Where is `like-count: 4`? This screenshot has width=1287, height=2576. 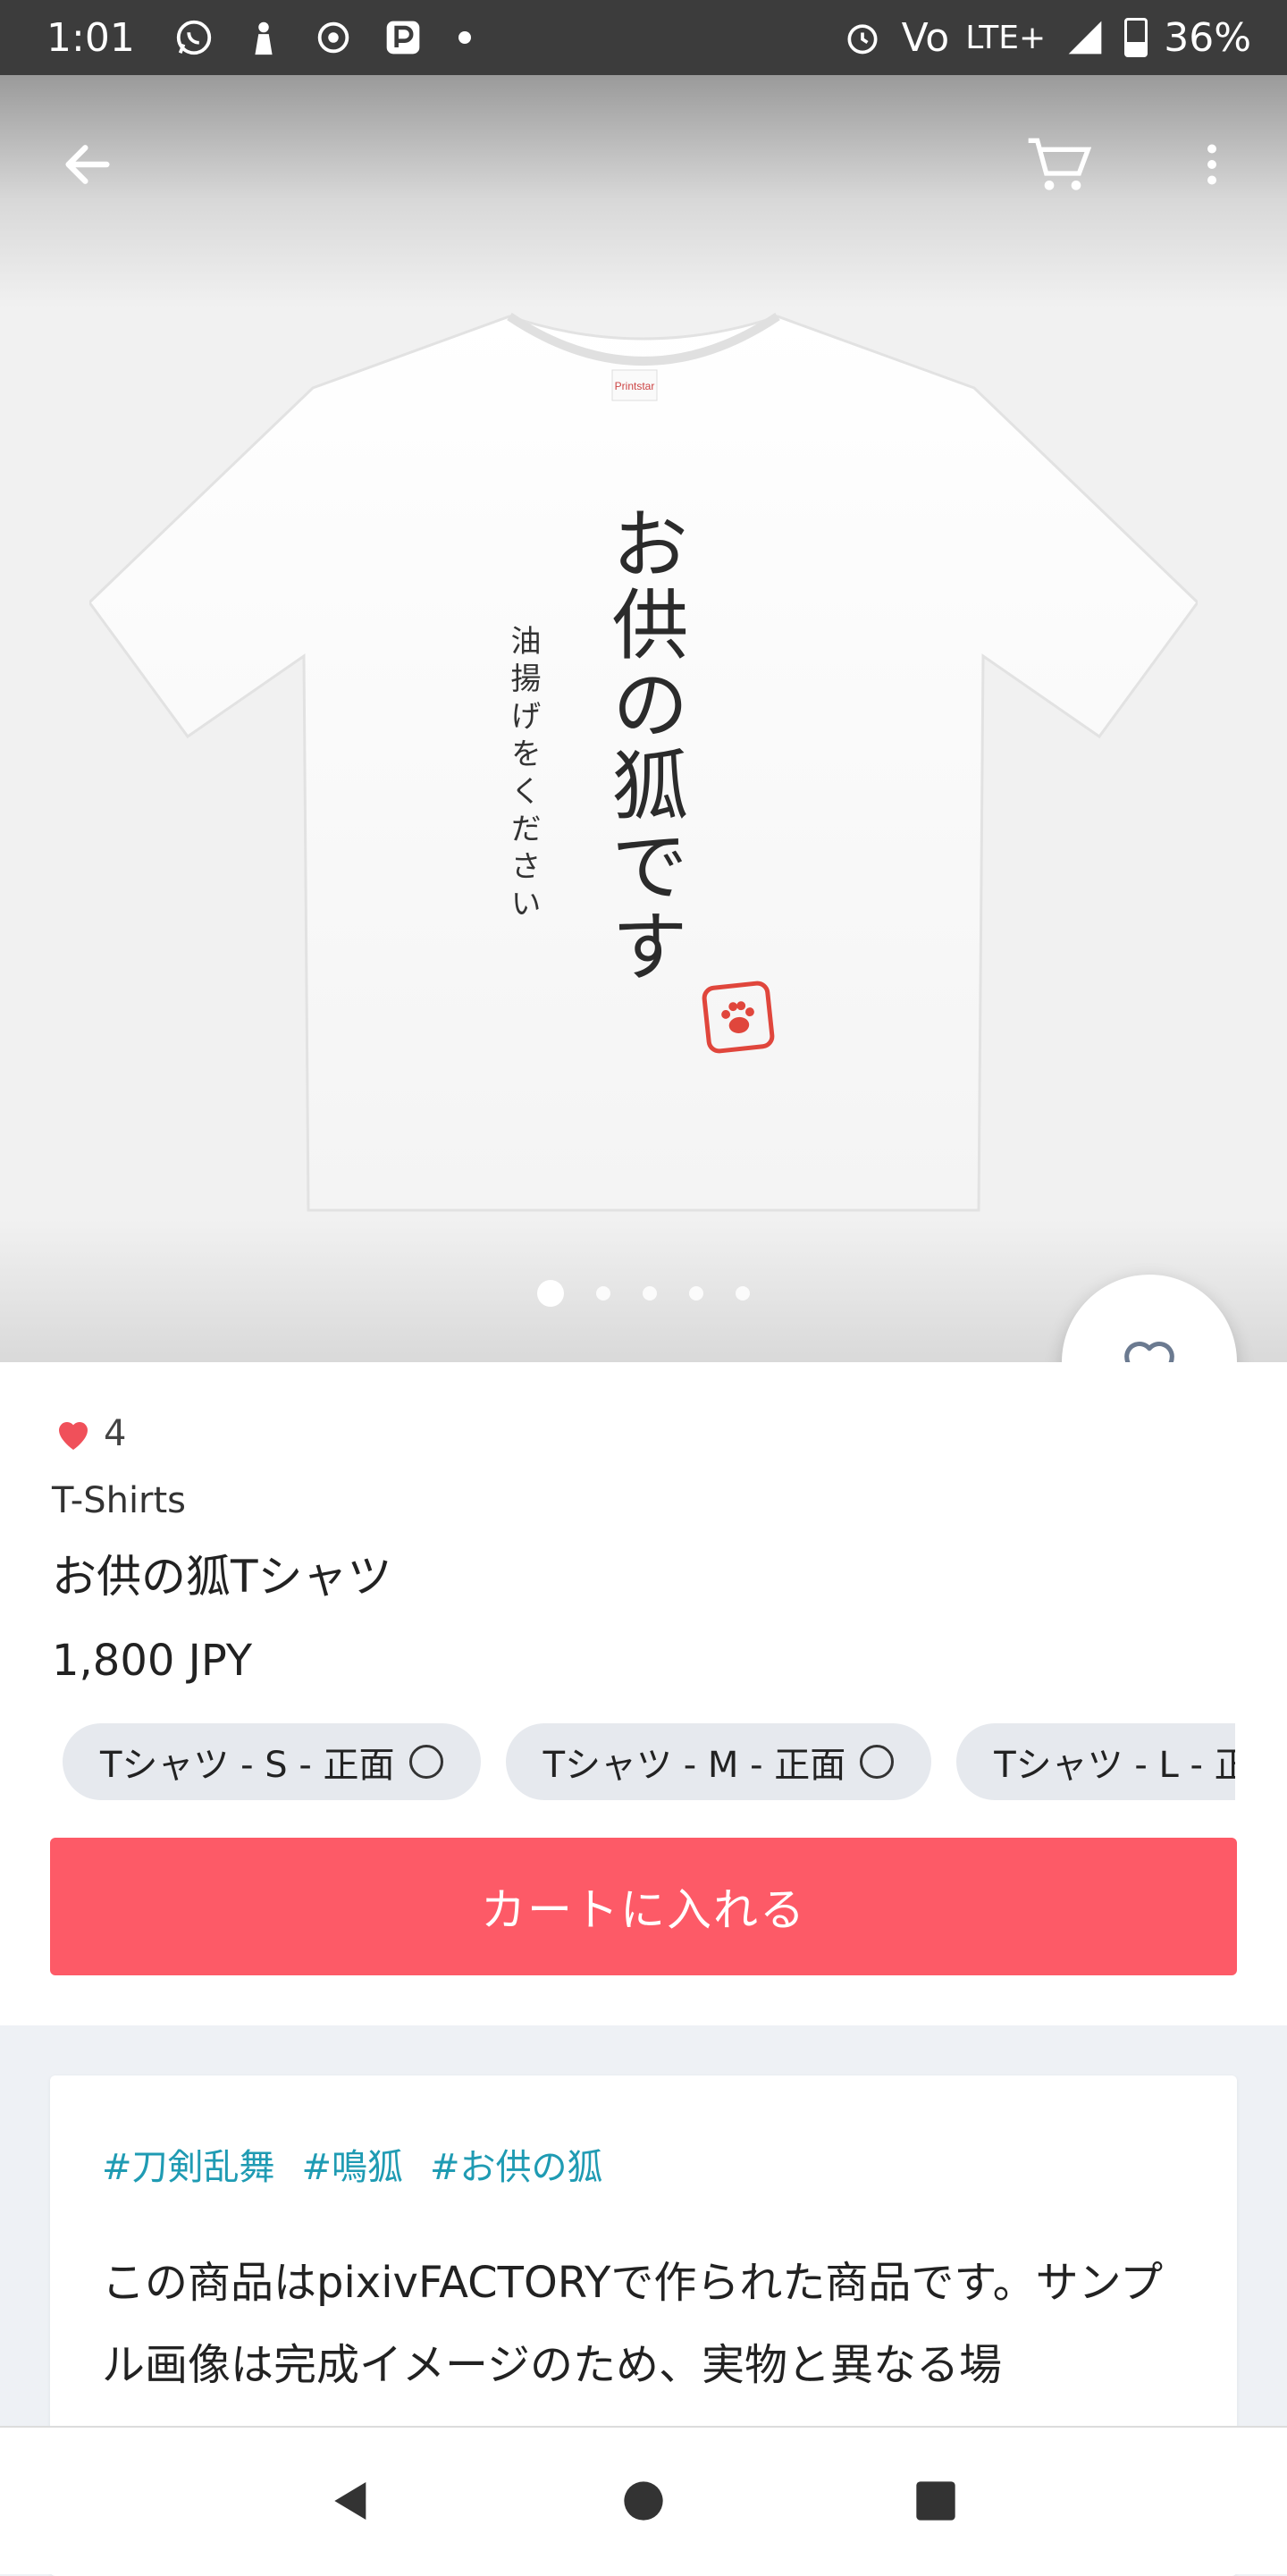 like-count: 4 is located at coordinates (89, 1434).